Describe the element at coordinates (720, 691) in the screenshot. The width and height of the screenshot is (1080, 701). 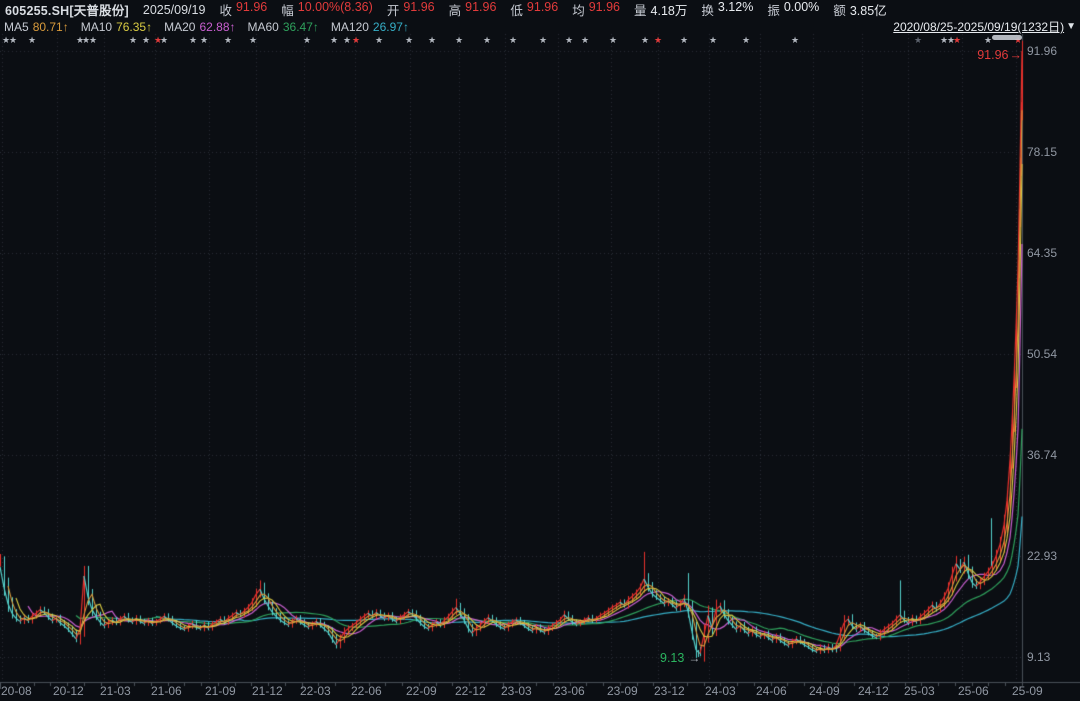
I see `x-axis-label: 24-03` at that location.